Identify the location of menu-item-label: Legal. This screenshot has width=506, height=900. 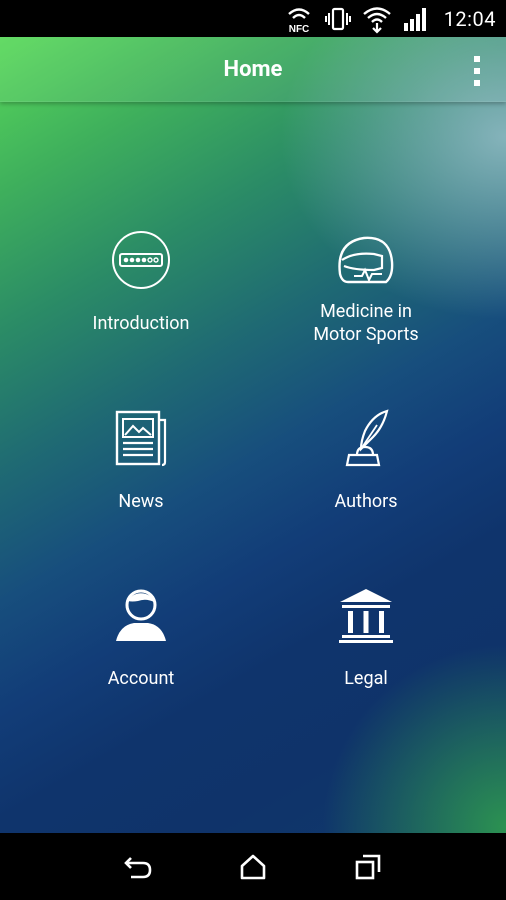
(366, 678).